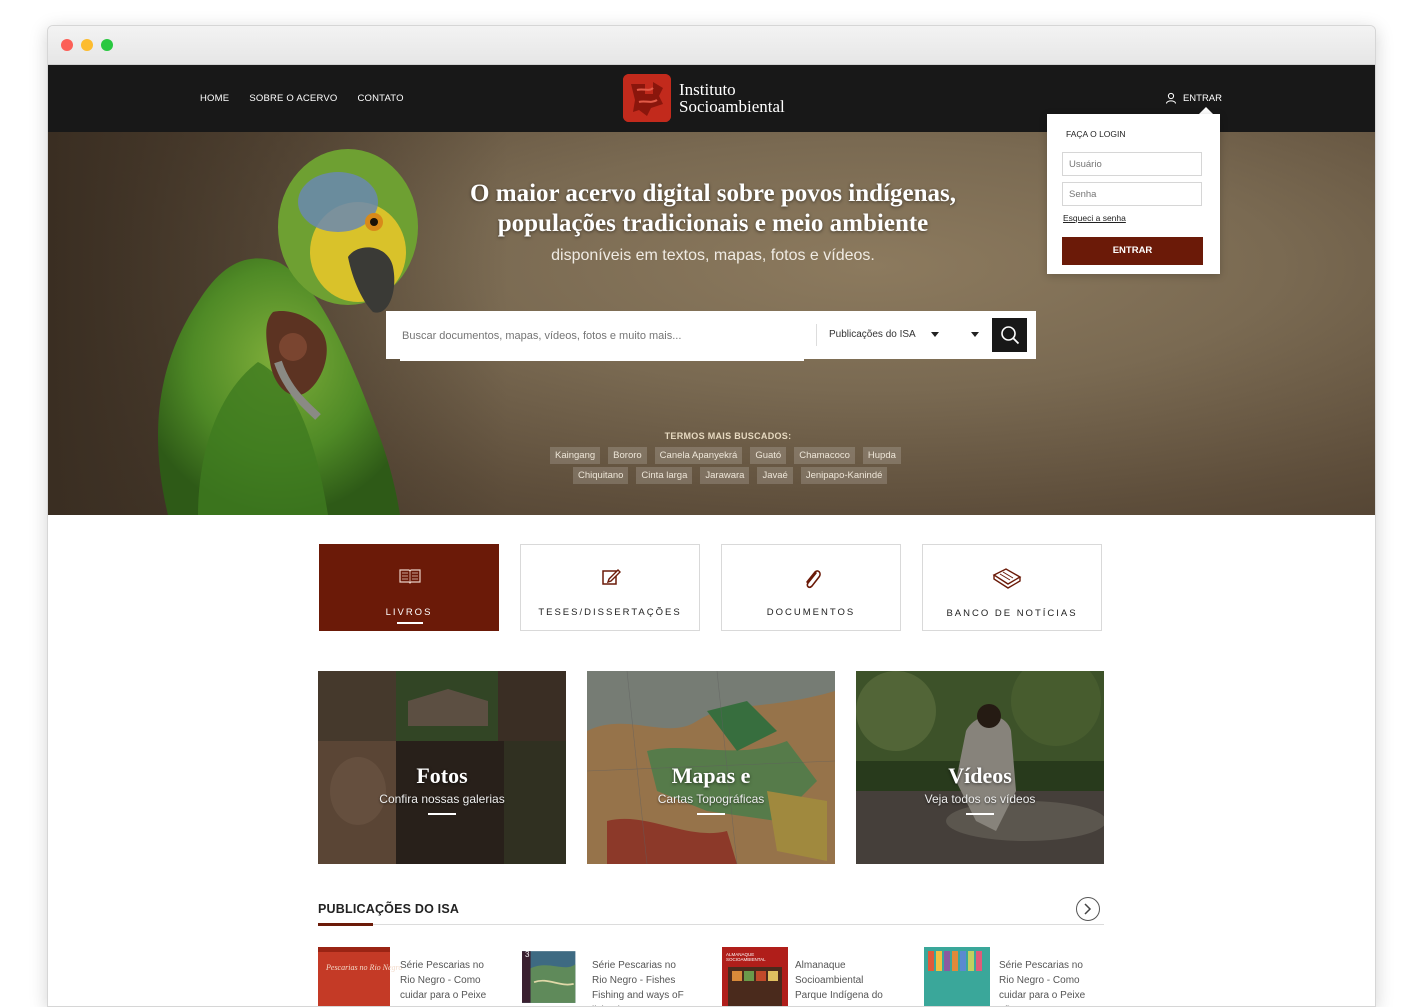 This screenshot has height=1007, width=1422. What do you see at coordinates (410, 623) in the screenshot?
I see `active-indicator` at bounding box center [410, 623].